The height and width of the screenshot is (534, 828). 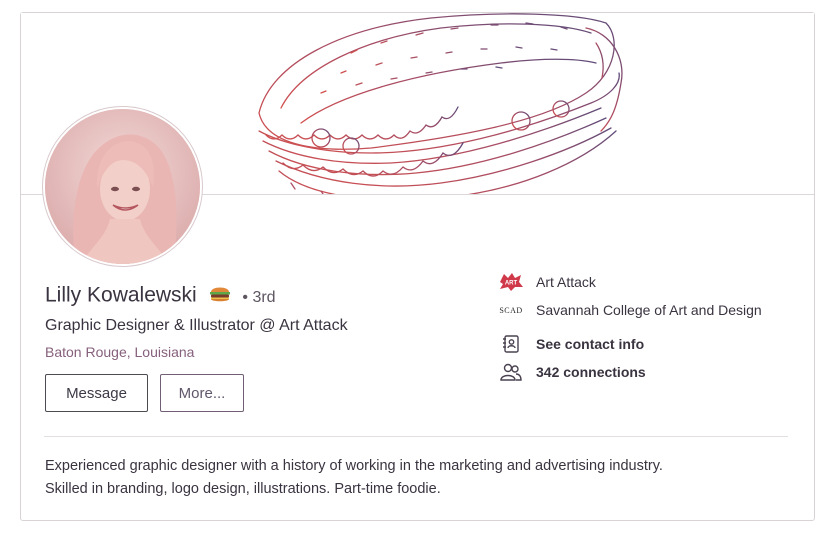 I want to click on avatar-photo-icon, so click(x=122, y=186).